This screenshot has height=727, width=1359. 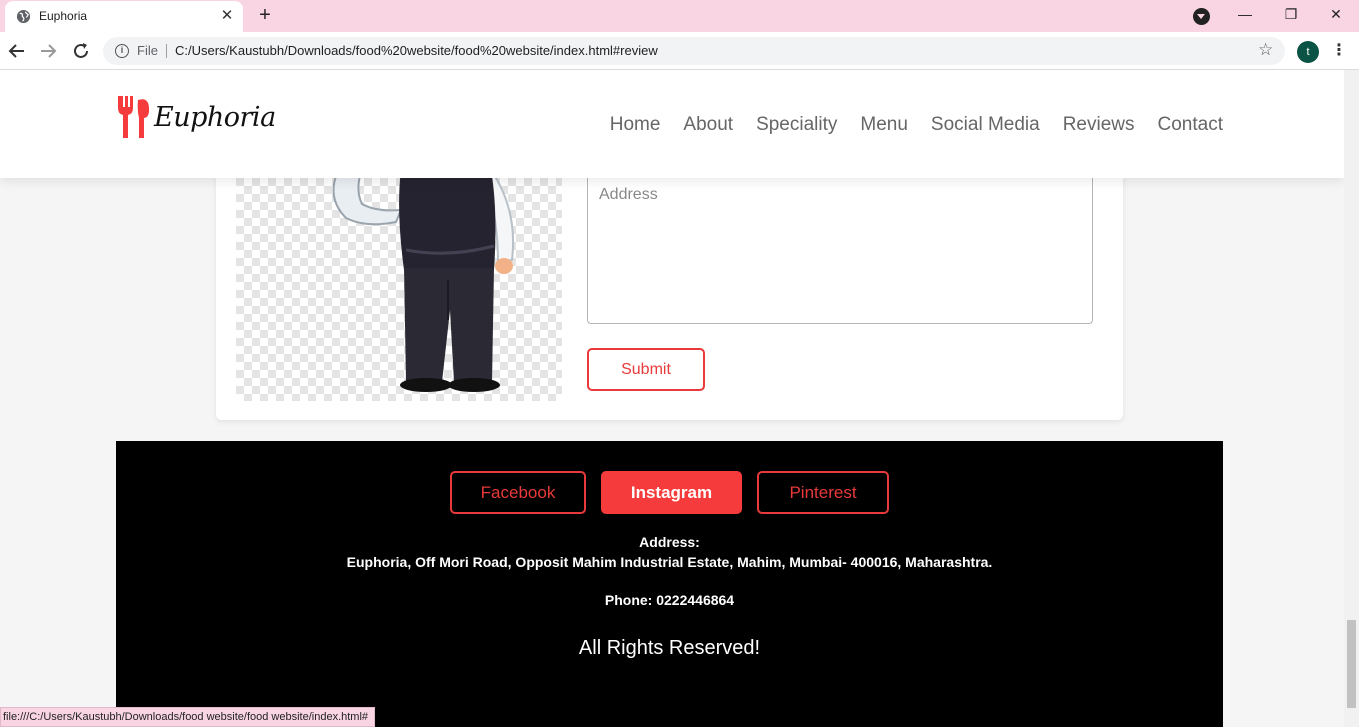 I want to click on nav-about: About, so click(x=708, y=125).